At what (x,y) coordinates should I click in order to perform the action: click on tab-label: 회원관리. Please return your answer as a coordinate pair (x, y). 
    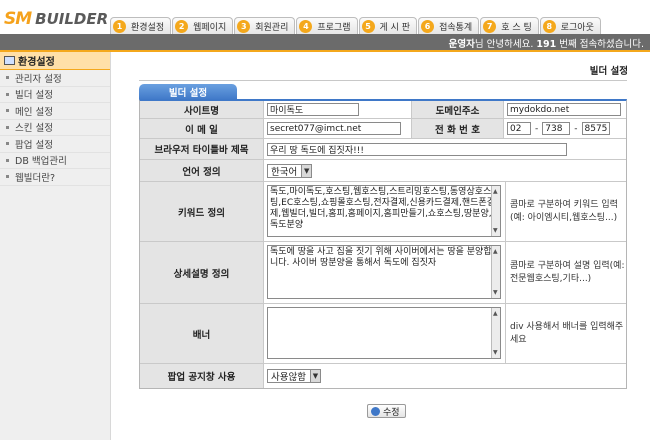
    Looking at the image, I should click on (272, 27).